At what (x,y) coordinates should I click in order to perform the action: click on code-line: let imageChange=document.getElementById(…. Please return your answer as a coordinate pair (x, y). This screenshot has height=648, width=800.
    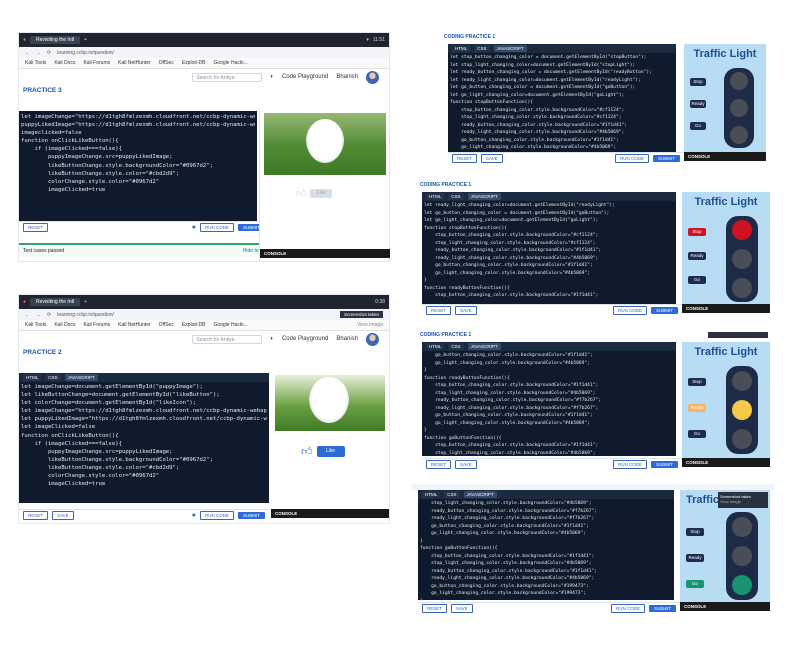
    Looking at the image, I should click on (144, 387).